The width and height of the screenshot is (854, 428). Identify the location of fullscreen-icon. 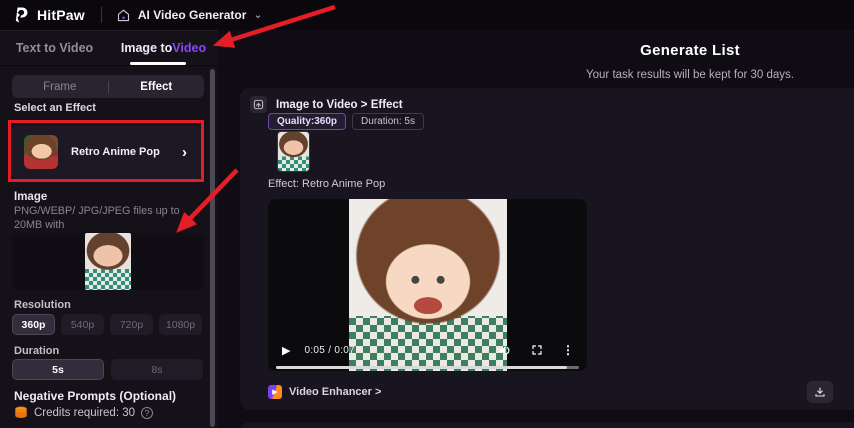
(537, 350).